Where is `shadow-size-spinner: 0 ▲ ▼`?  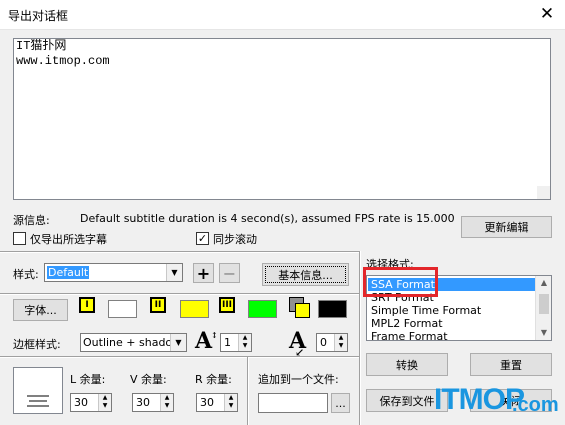
shadow-size-spinner: 0 ▲ ▼ is located at coordinates (332, 342).